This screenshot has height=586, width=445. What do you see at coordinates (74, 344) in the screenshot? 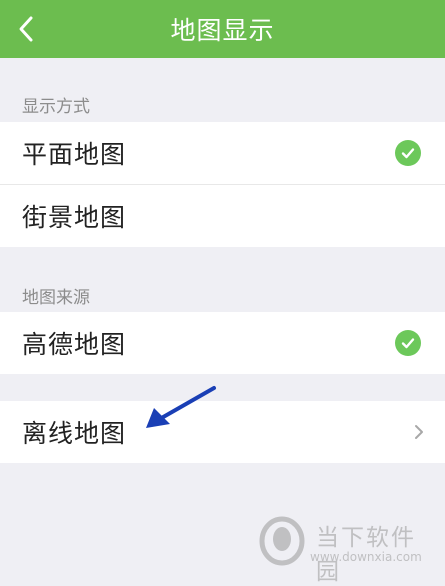
I see `option-label: 高德地图` at bounding box center [74, 344].